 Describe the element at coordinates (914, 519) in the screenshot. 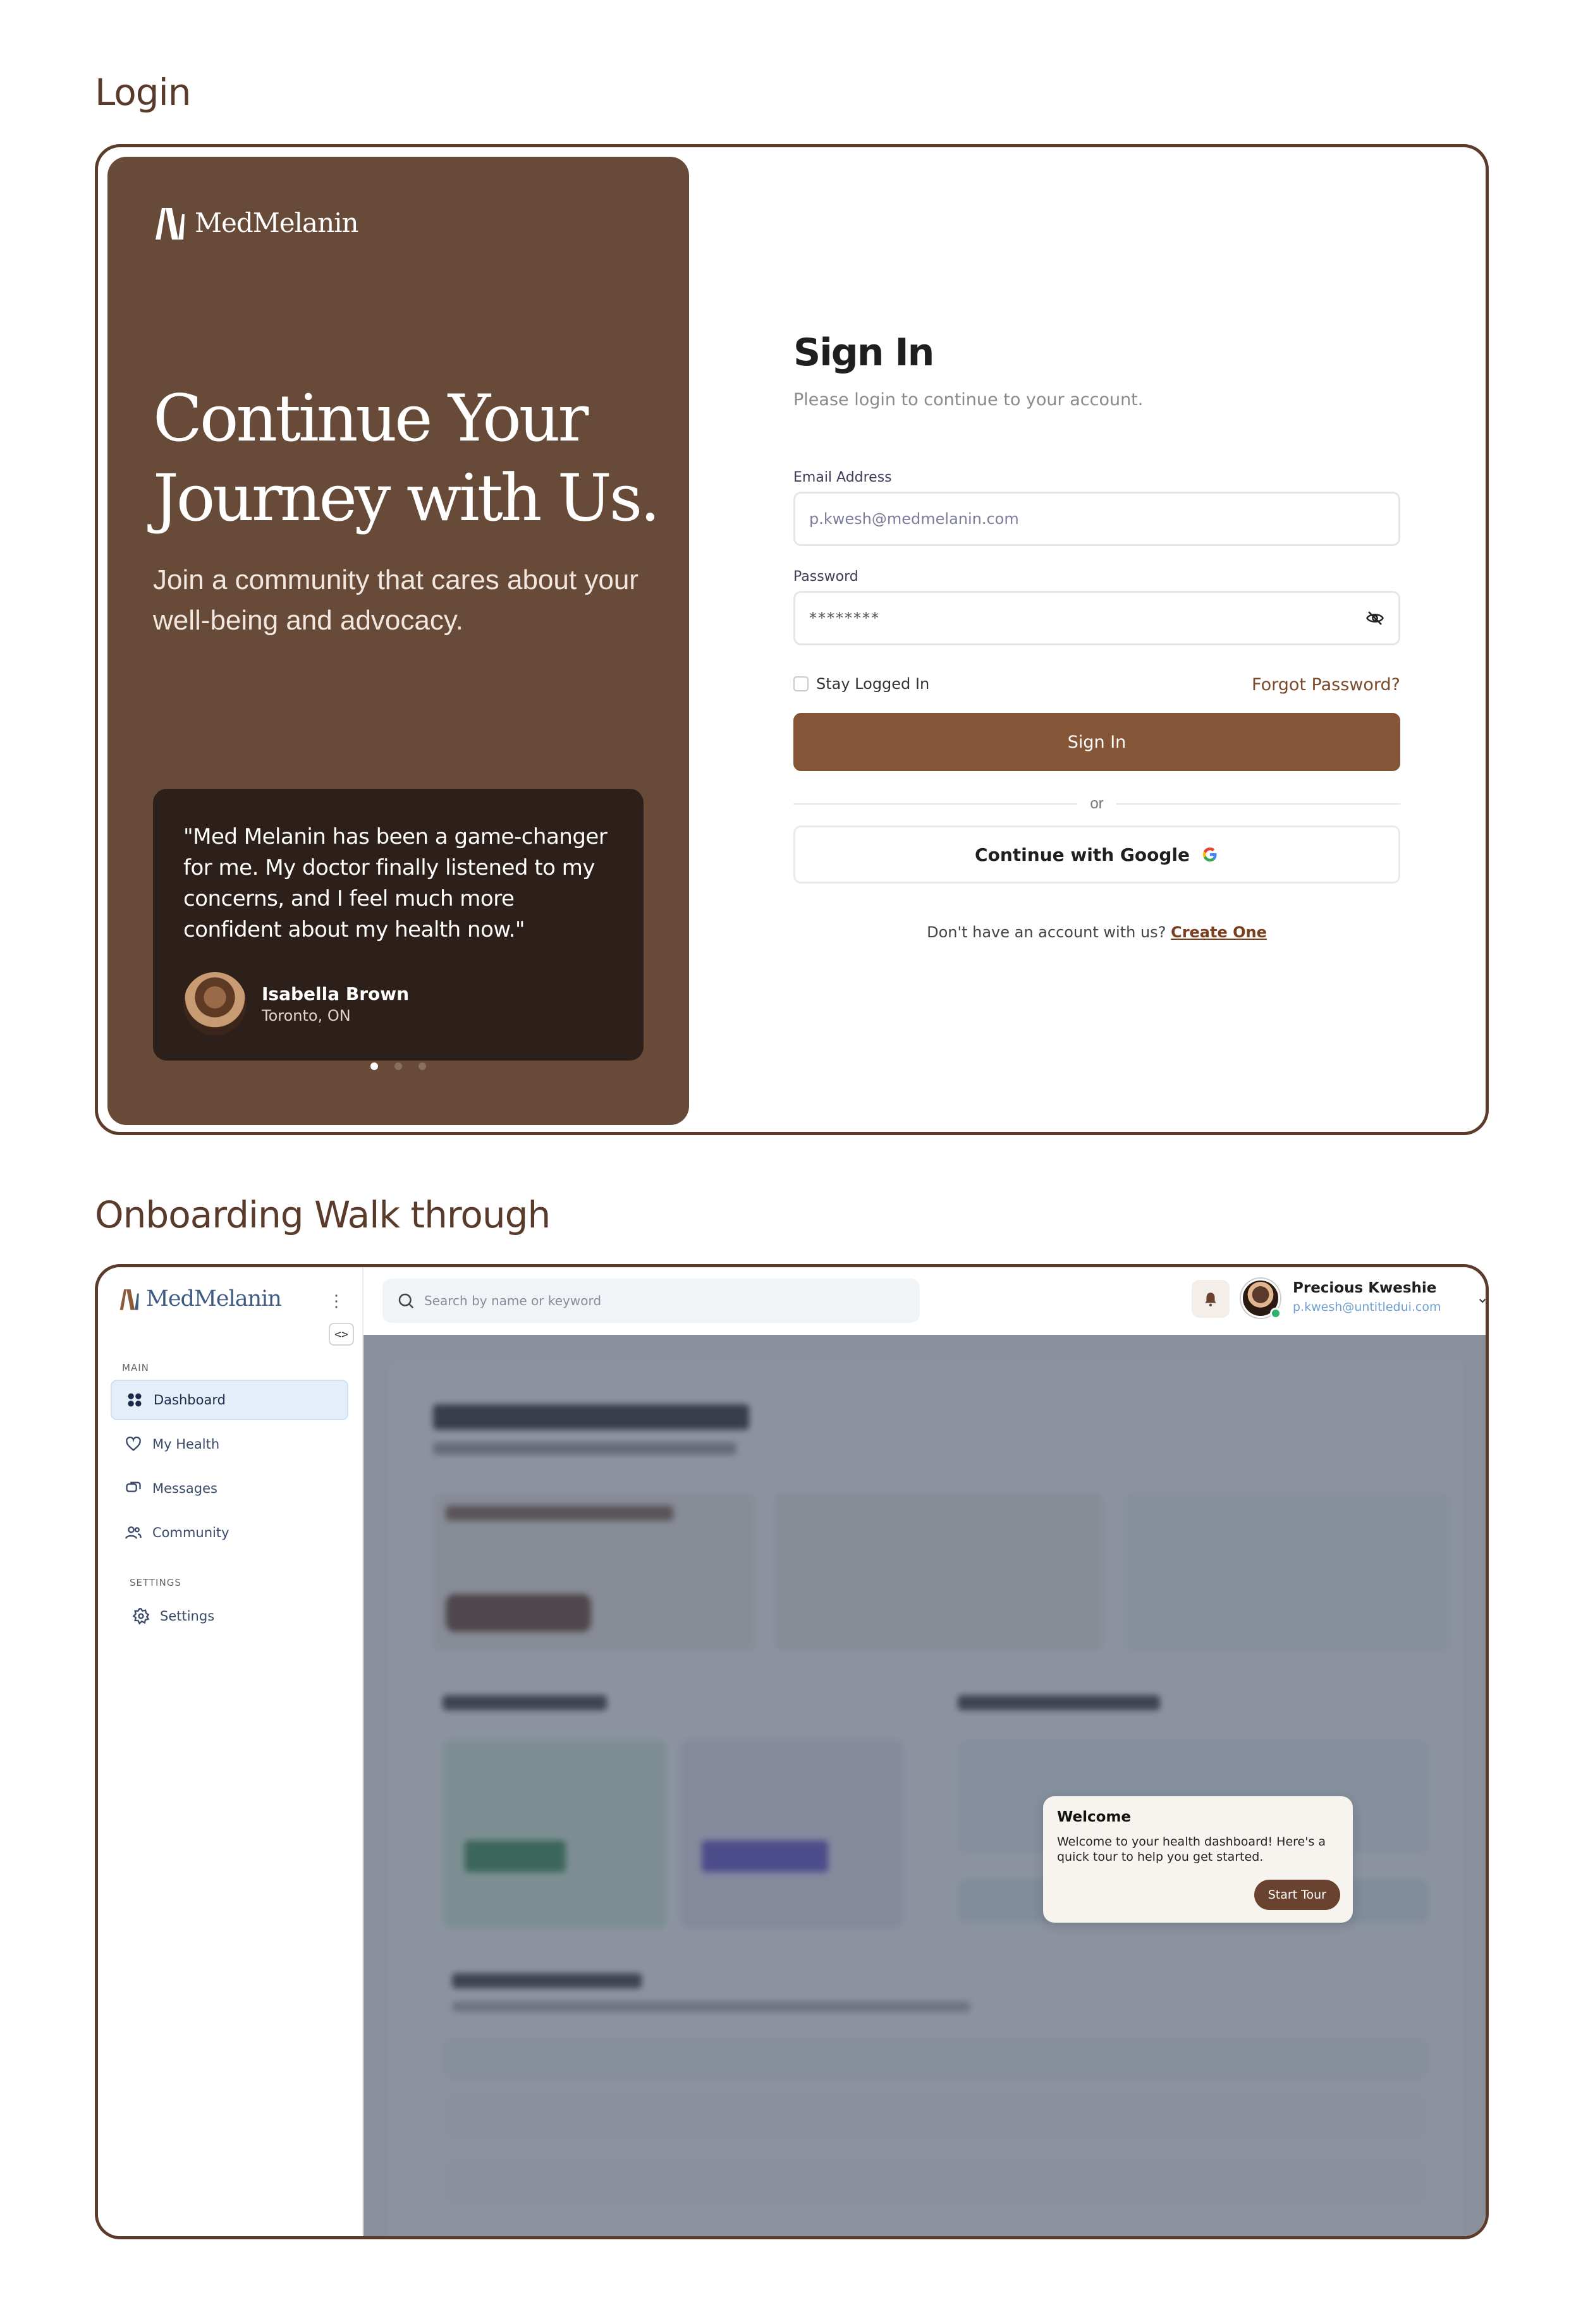

I see `email-value: p.kwesh@medmelanin.com` at that location.